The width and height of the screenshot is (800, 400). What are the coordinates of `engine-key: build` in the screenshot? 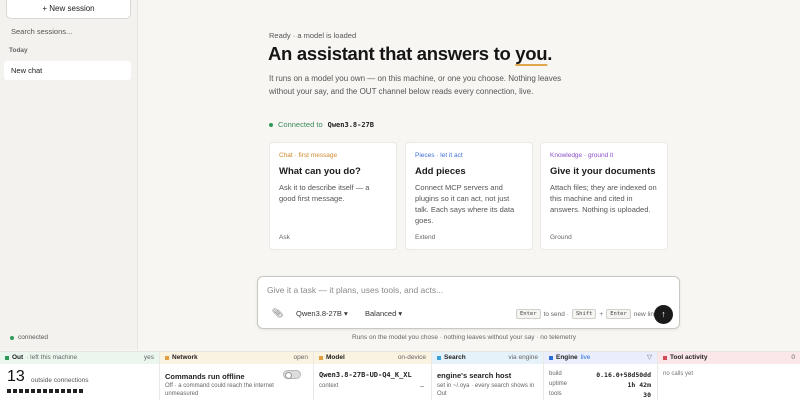 It's located at (555, 374).